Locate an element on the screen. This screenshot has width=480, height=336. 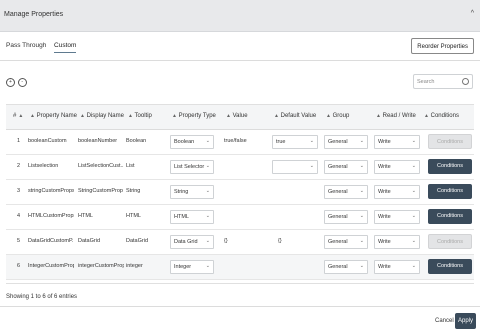
row-number: 1 is located at coordinates (19, 141).